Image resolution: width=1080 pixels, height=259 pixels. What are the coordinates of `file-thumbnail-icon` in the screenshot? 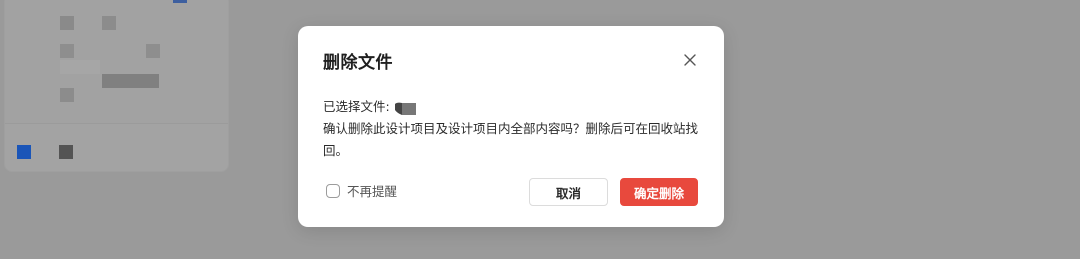 It's located at (404, 108).